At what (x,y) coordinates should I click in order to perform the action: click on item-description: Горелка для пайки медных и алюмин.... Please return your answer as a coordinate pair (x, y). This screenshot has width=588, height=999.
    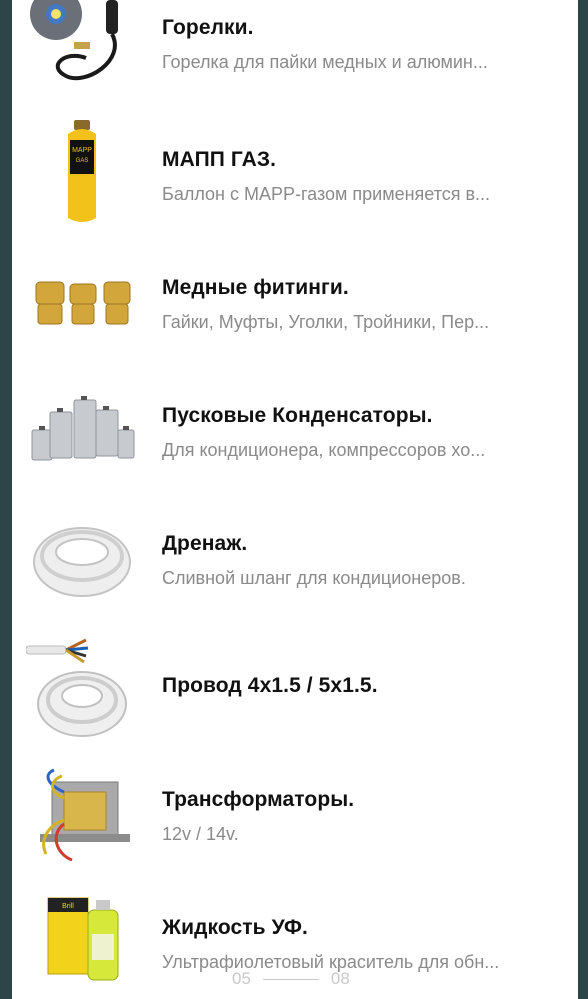
    Looking at the image, I should click on (325, 62).